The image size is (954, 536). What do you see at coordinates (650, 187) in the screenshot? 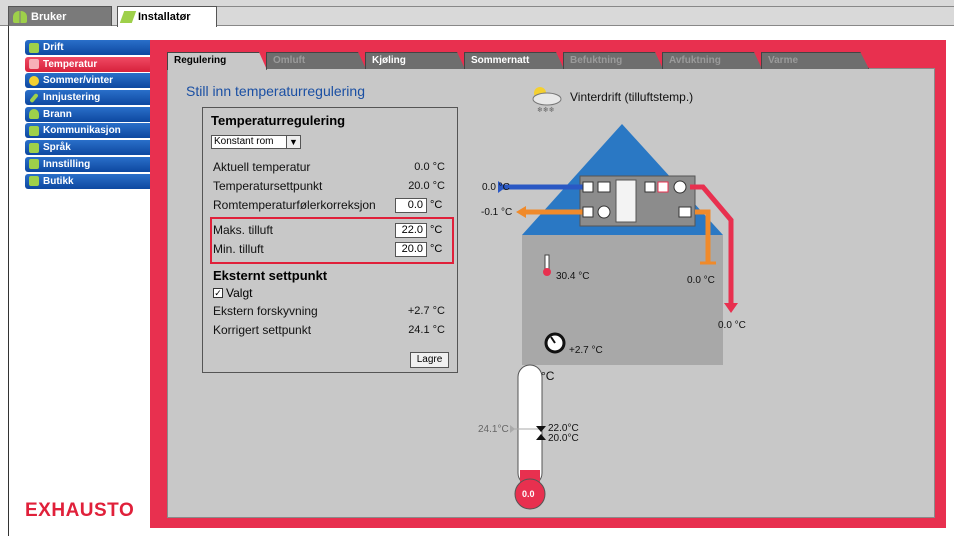
I see `preheater-icon` at bounding box center [650, 187].